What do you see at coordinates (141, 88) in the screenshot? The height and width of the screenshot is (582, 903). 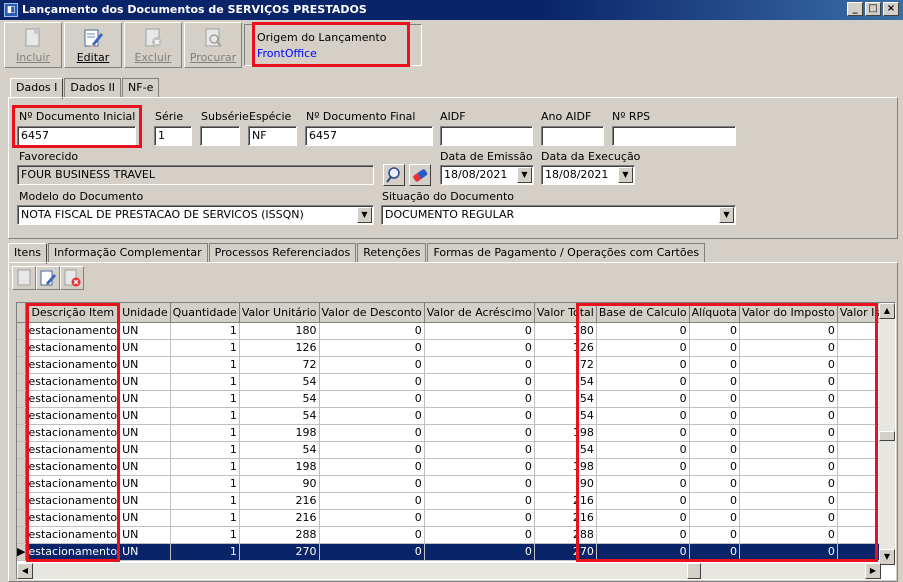 I see `tab-nfe: NF-e` at bounding box center [141, 88].